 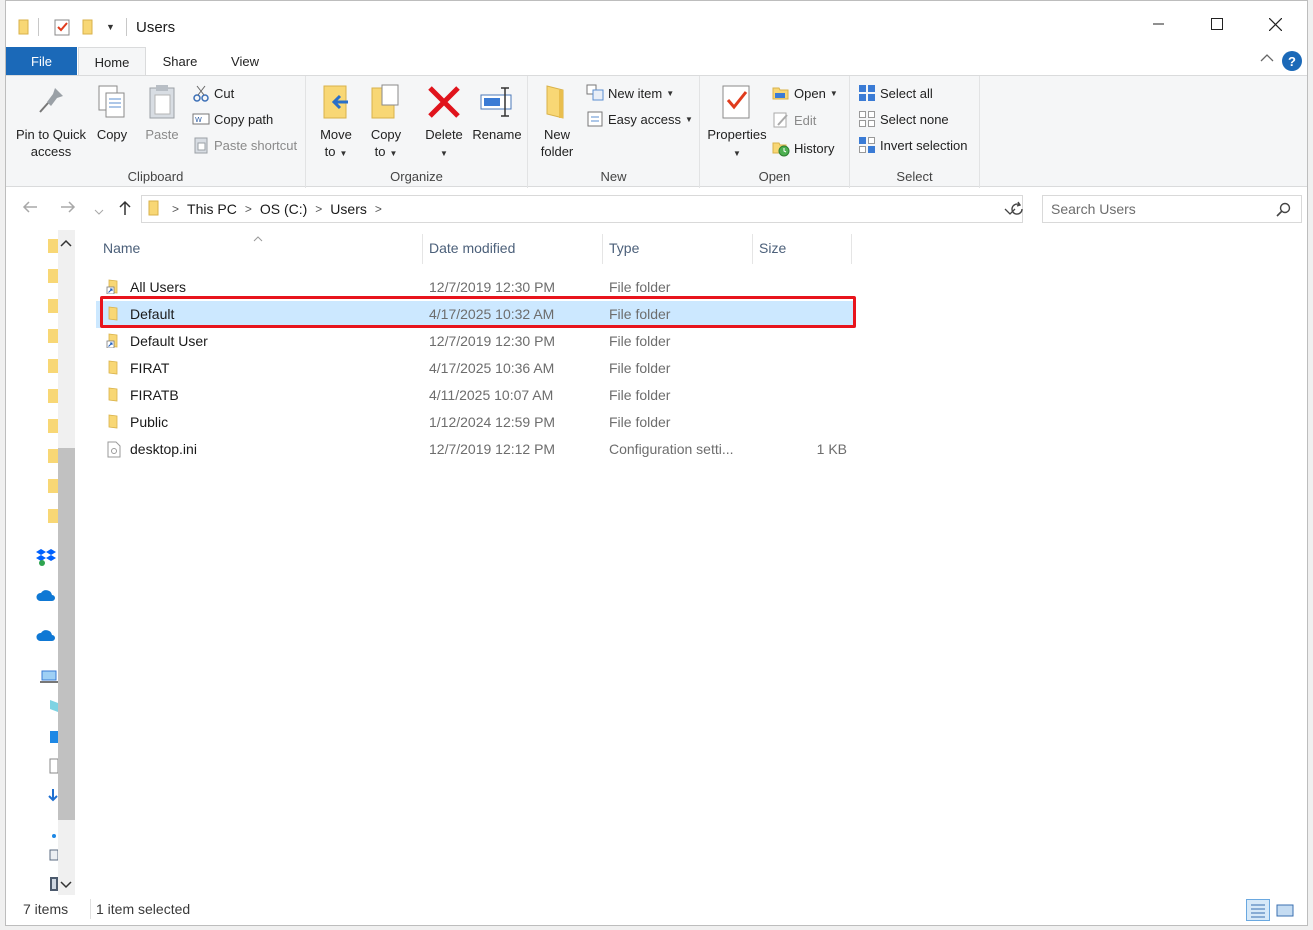 What do you see at coordinates (121, 248) in the screenshot?
I see `column-header-name: Name` at bounding box center [121, 248].